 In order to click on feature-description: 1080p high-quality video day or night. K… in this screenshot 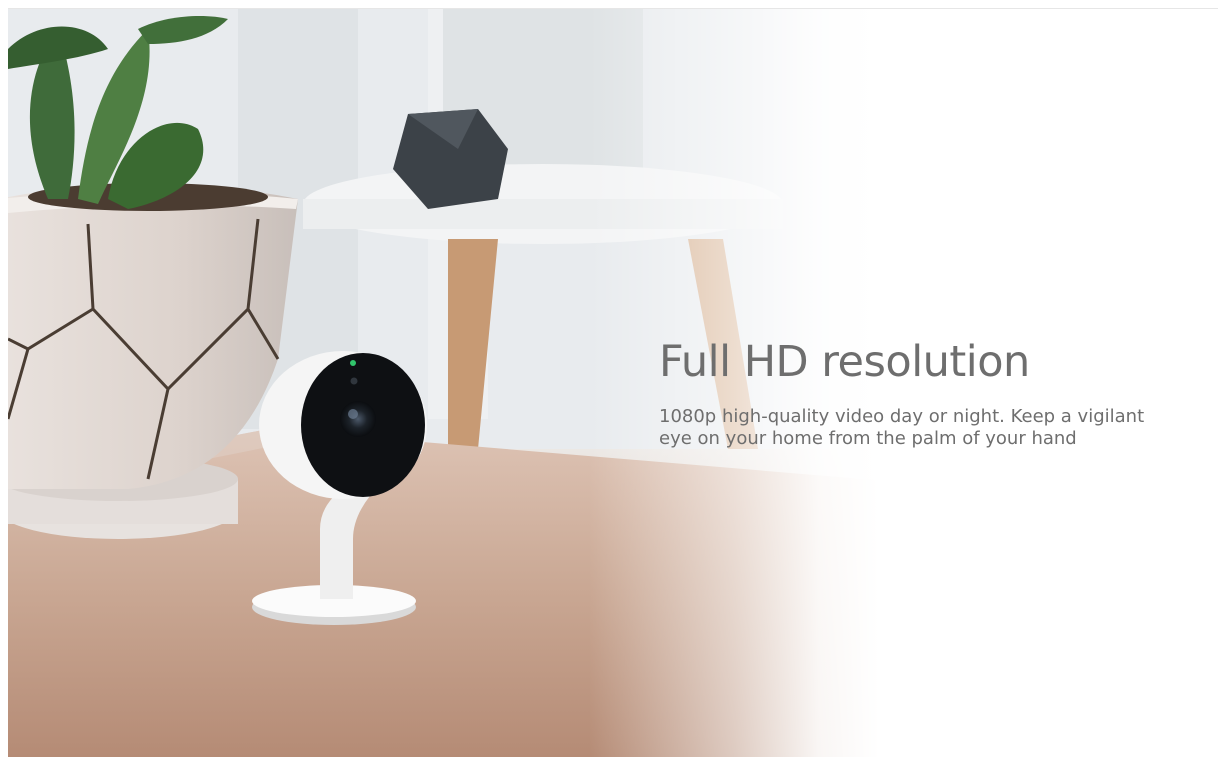, I will do `click(902, 427)`.